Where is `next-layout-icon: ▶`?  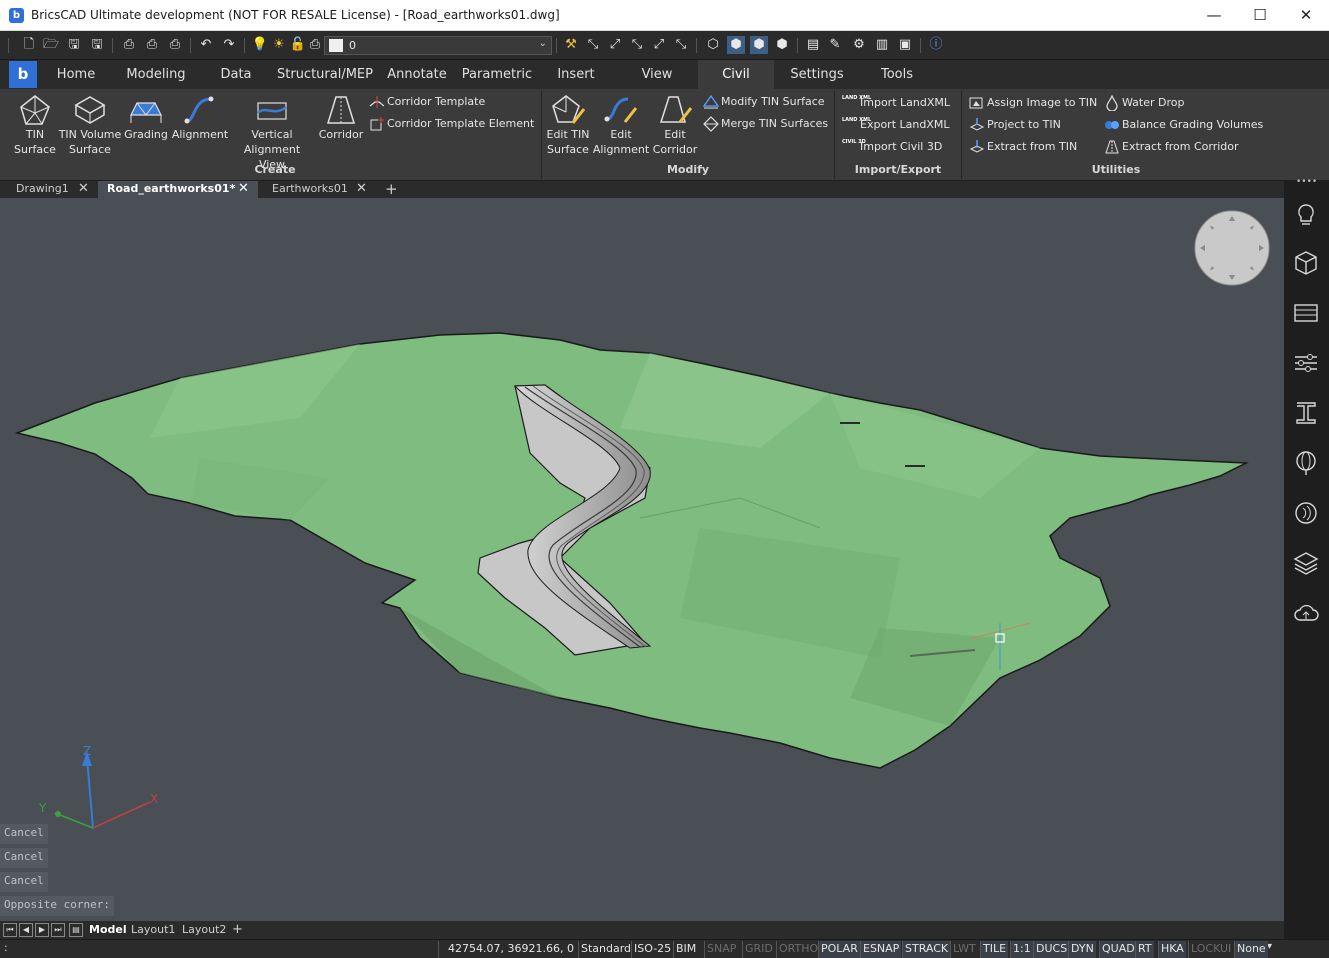 next-layout-icon: ▶ is located at coordinates (42, 930).